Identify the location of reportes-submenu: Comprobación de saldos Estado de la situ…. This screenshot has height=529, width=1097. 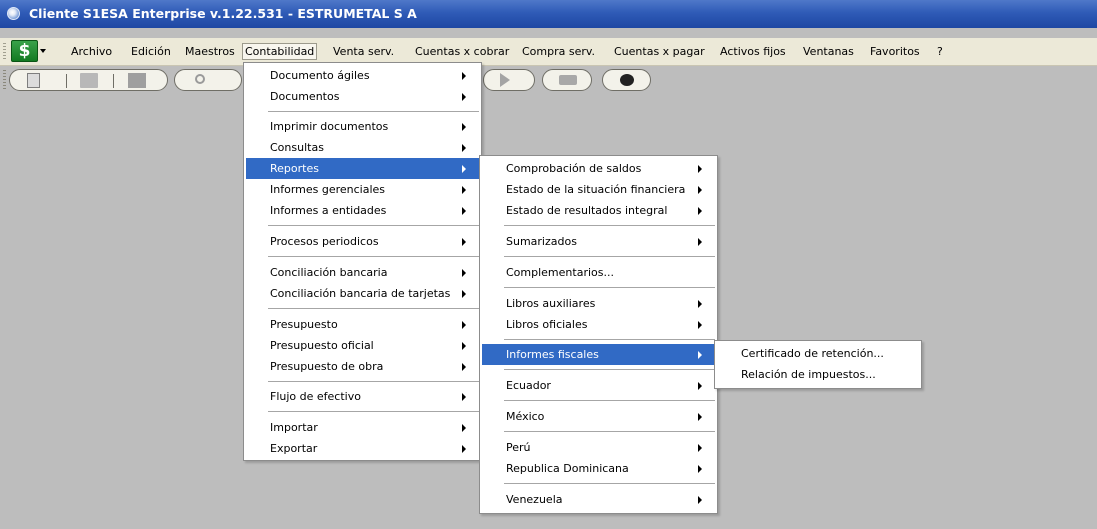
(598, 334).